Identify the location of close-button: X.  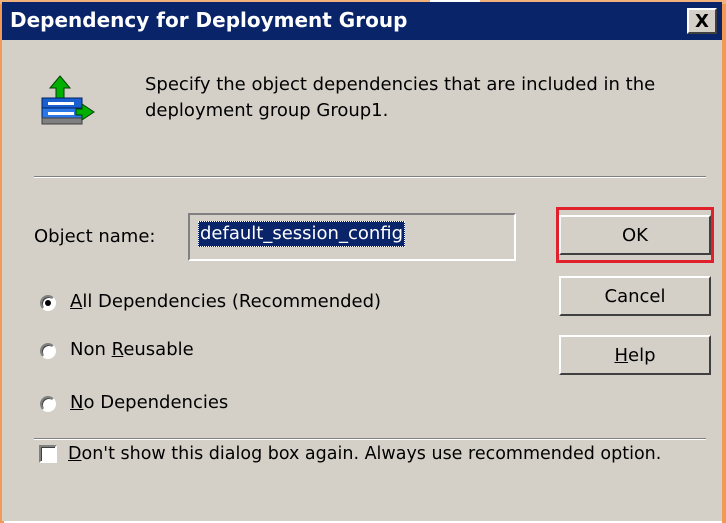
(702, 21).